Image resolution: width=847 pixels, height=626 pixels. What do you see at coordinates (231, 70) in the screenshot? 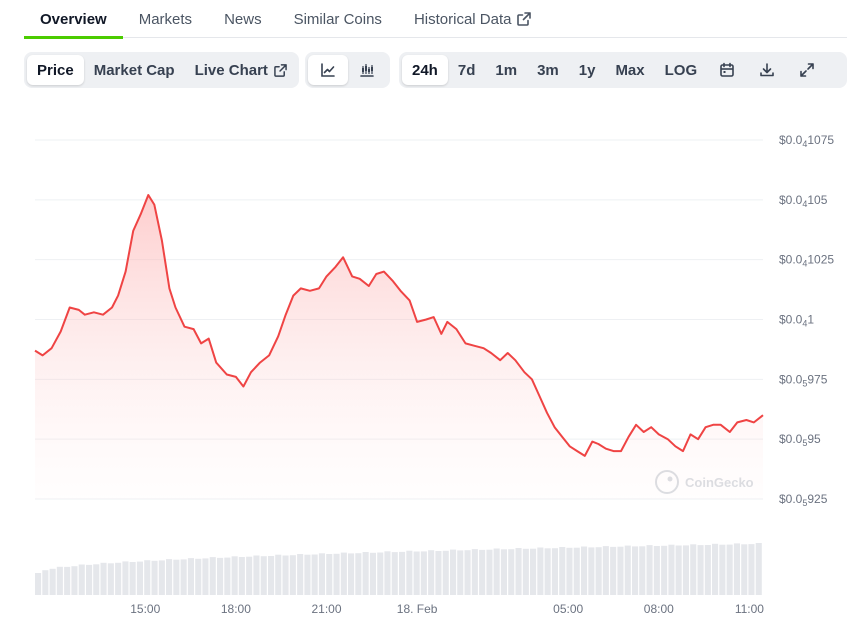
I see `live-chart-button-label: Live Chart` at bounding box center [231, 70].